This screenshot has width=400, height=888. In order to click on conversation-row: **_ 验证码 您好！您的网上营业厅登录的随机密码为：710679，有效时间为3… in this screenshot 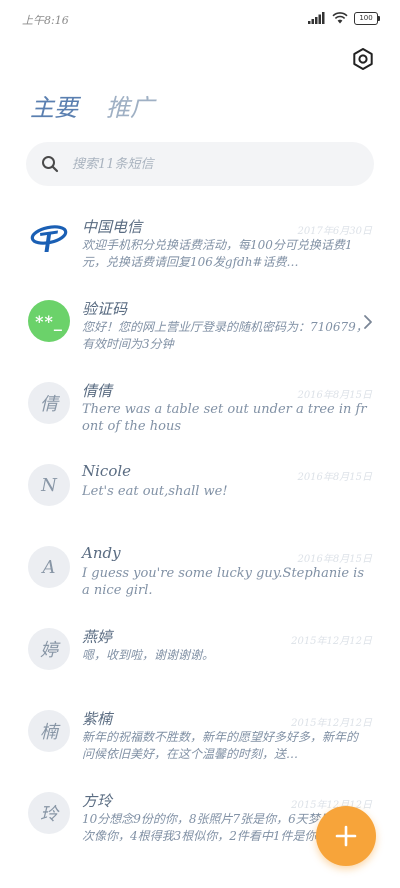, I will do `click(200, 333)`.